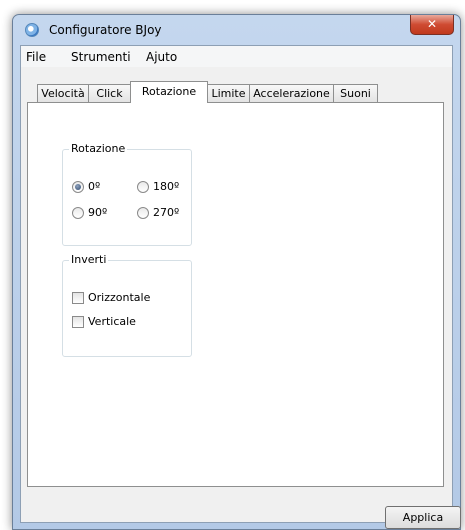  I want to click on radio-0-label: 0º, so click(94, 186).